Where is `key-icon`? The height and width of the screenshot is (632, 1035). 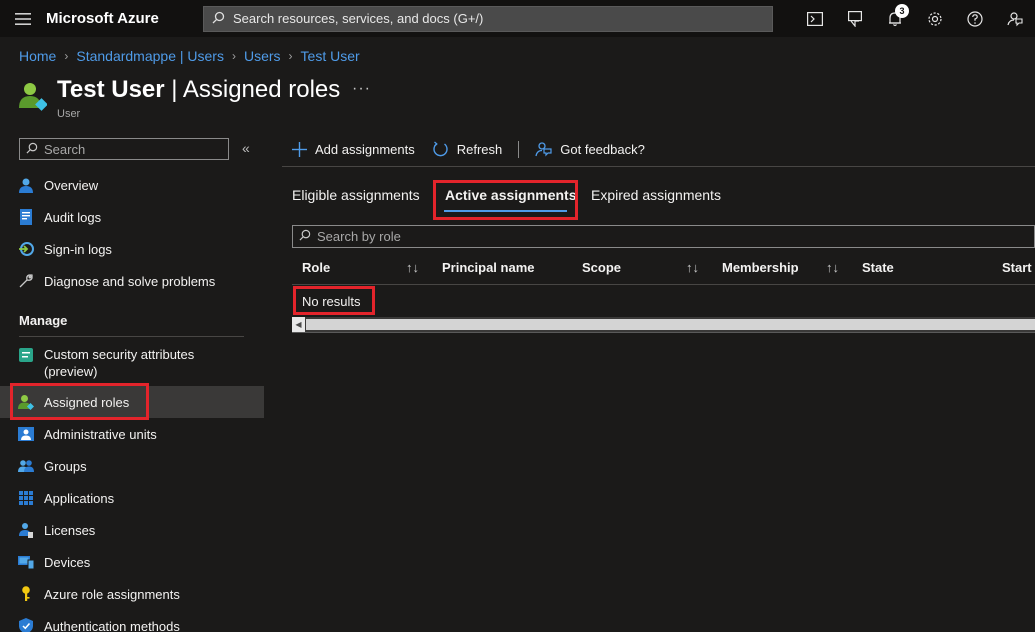
key-icon is located at coordinates (26, 594).